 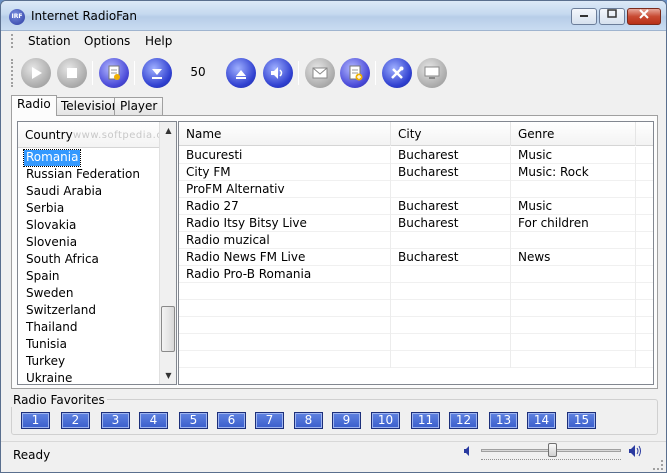 I want to click on table-row: Radio Pro-B Romania, so click(x=416, y=274).